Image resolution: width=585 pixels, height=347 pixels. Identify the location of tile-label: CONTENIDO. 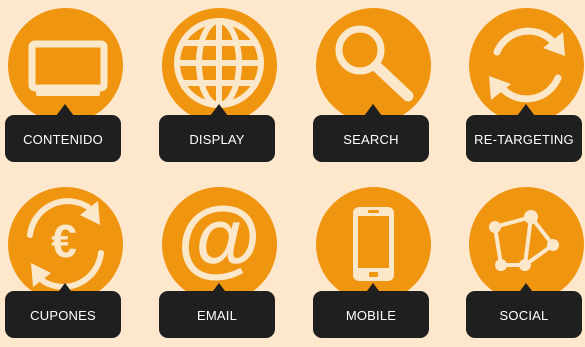
(63, 138).